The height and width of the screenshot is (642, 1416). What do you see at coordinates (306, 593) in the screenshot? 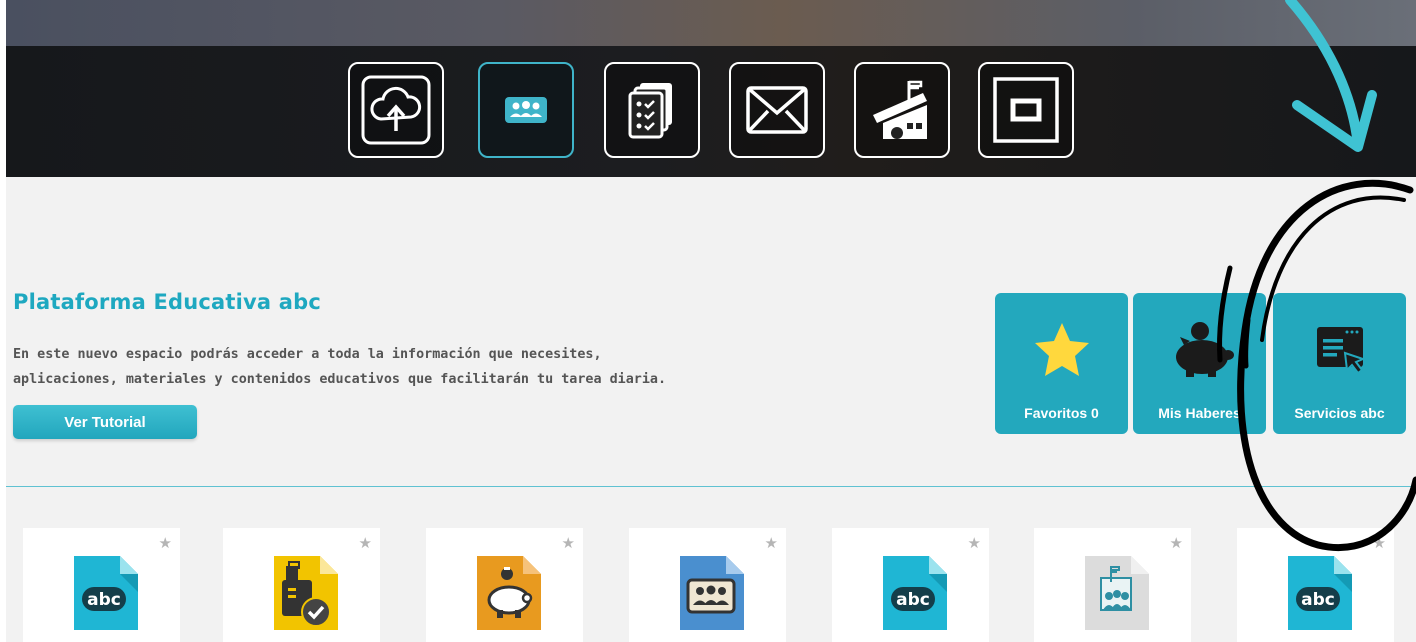
I see `id-badge-check-icon` at bounding box center [306, 593].